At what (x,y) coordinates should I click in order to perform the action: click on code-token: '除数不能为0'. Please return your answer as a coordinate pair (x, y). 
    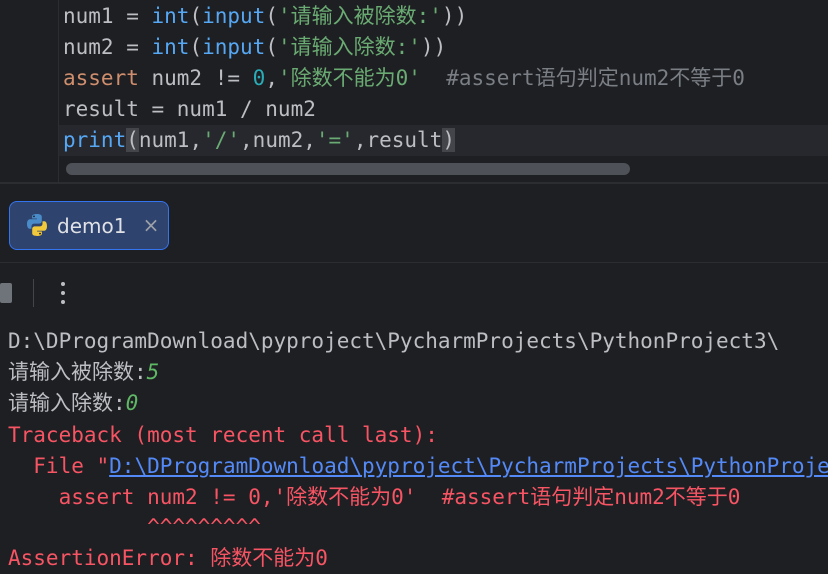
    Looking at the image, I should click on (349, 78).